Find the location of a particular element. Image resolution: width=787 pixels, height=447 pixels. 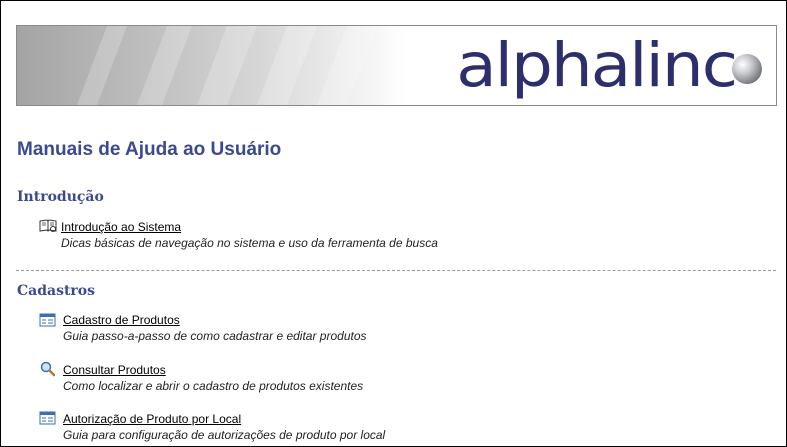

section-divider is located at coordinates (396, 270).